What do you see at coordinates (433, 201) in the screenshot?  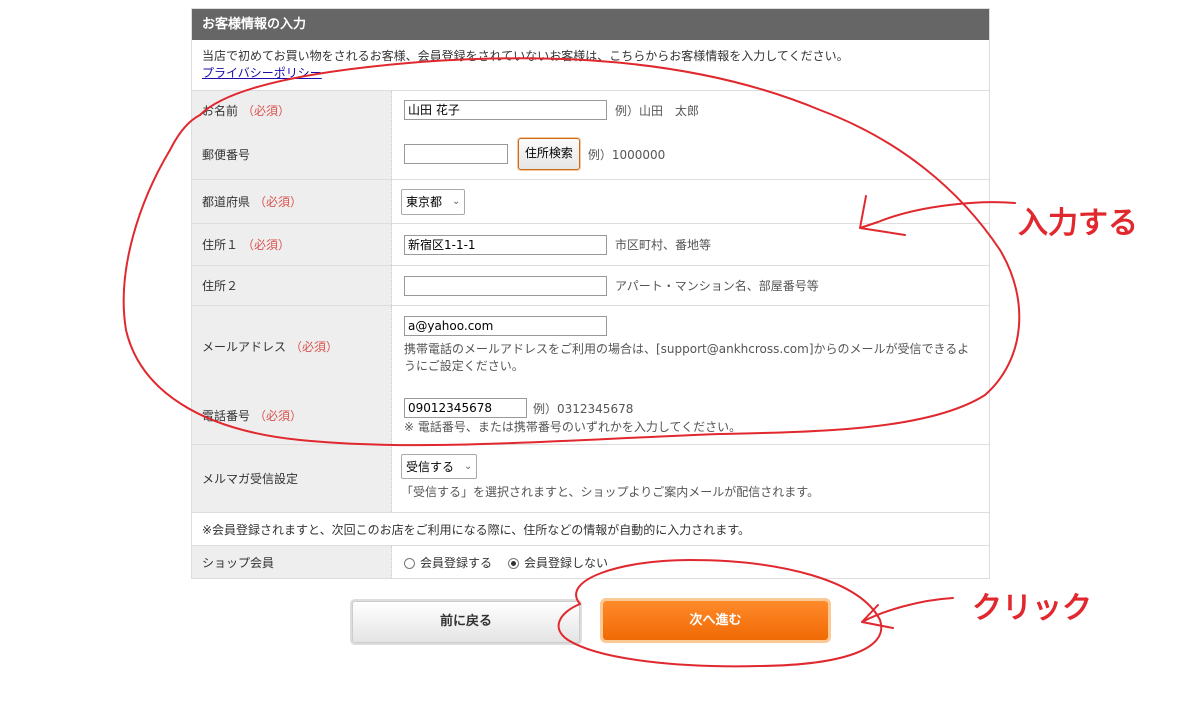 I see `pref-select: 東京都 ⌄` at bounding box center [433, 201].